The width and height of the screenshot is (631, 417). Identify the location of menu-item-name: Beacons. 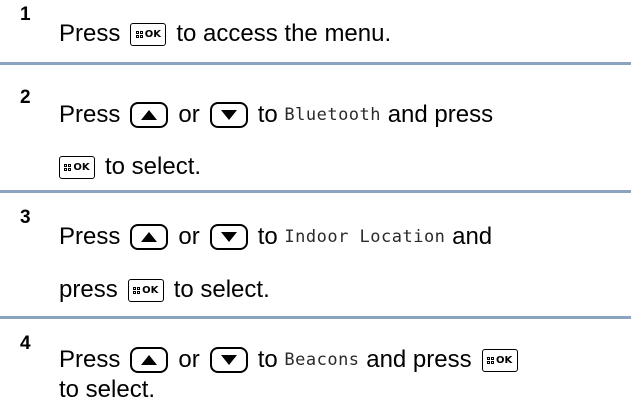
(322, 360).